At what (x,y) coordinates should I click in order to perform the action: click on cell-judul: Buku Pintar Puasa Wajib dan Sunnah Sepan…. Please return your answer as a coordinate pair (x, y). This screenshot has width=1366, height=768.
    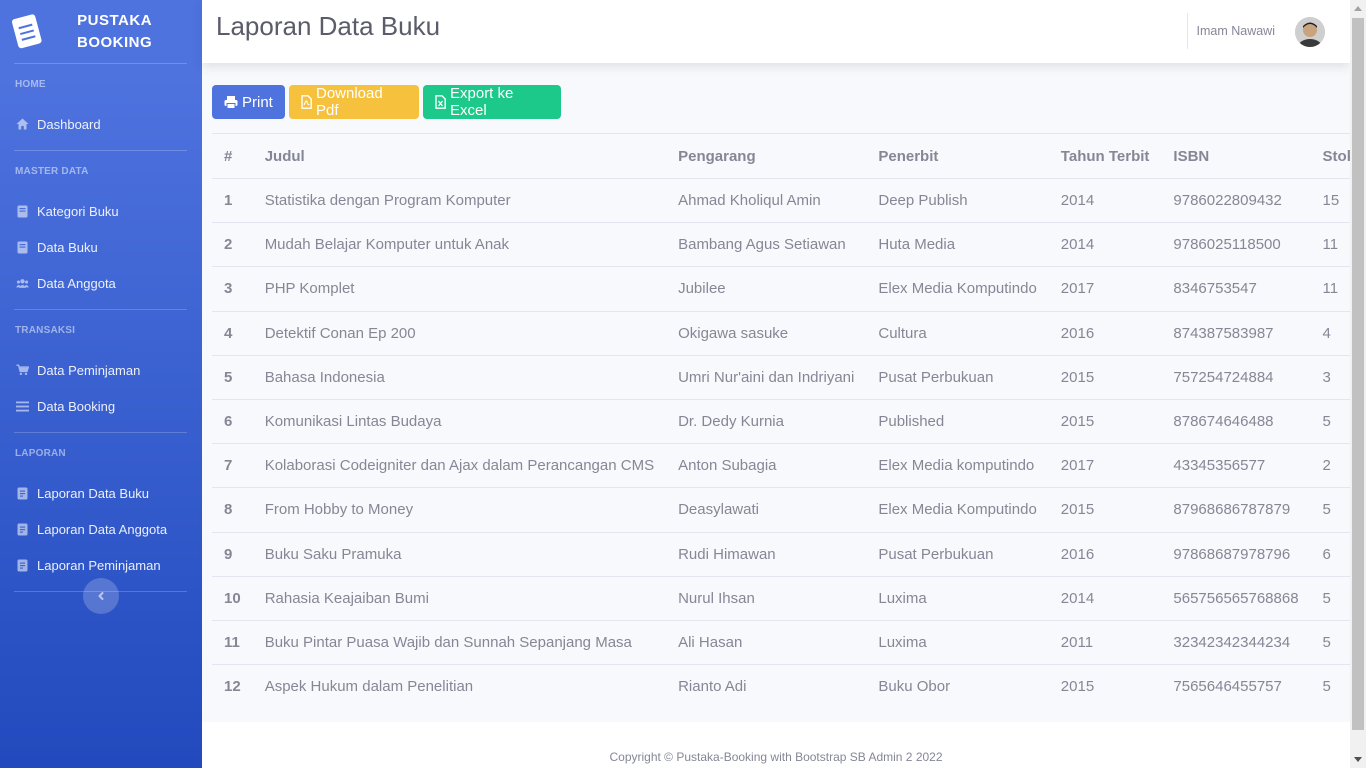
    Looking at the image, I should click on (459, 642).